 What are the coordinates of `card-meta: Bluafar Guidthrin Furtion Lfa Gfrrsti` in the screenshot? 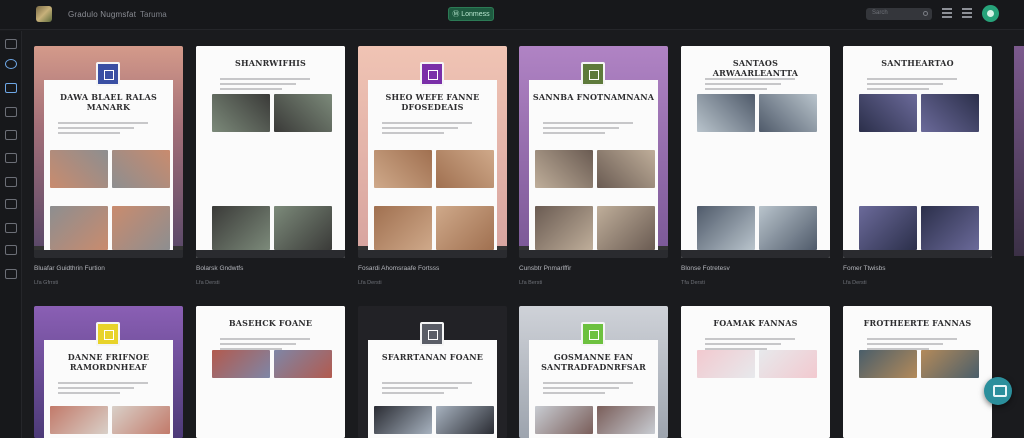 It's located at (108, 275).